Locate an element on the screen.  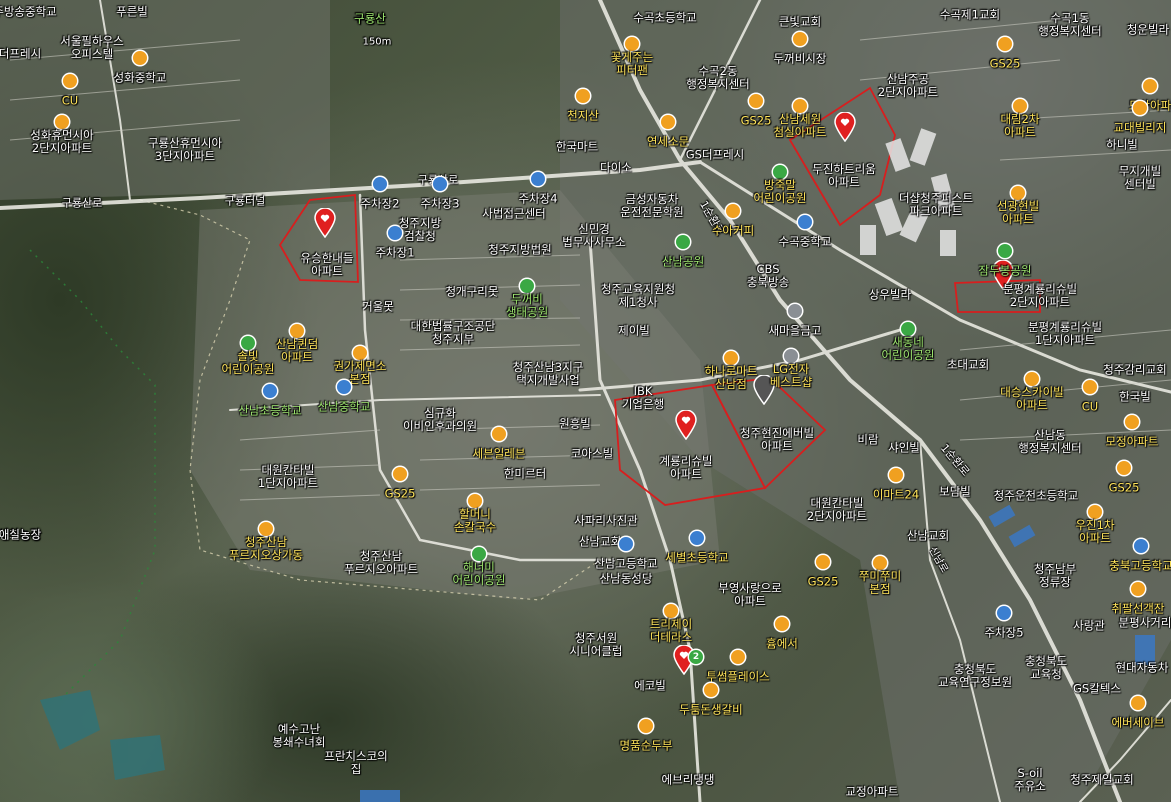
place-label: 두툼돈생갈비 is located at coordinates (710, 710).